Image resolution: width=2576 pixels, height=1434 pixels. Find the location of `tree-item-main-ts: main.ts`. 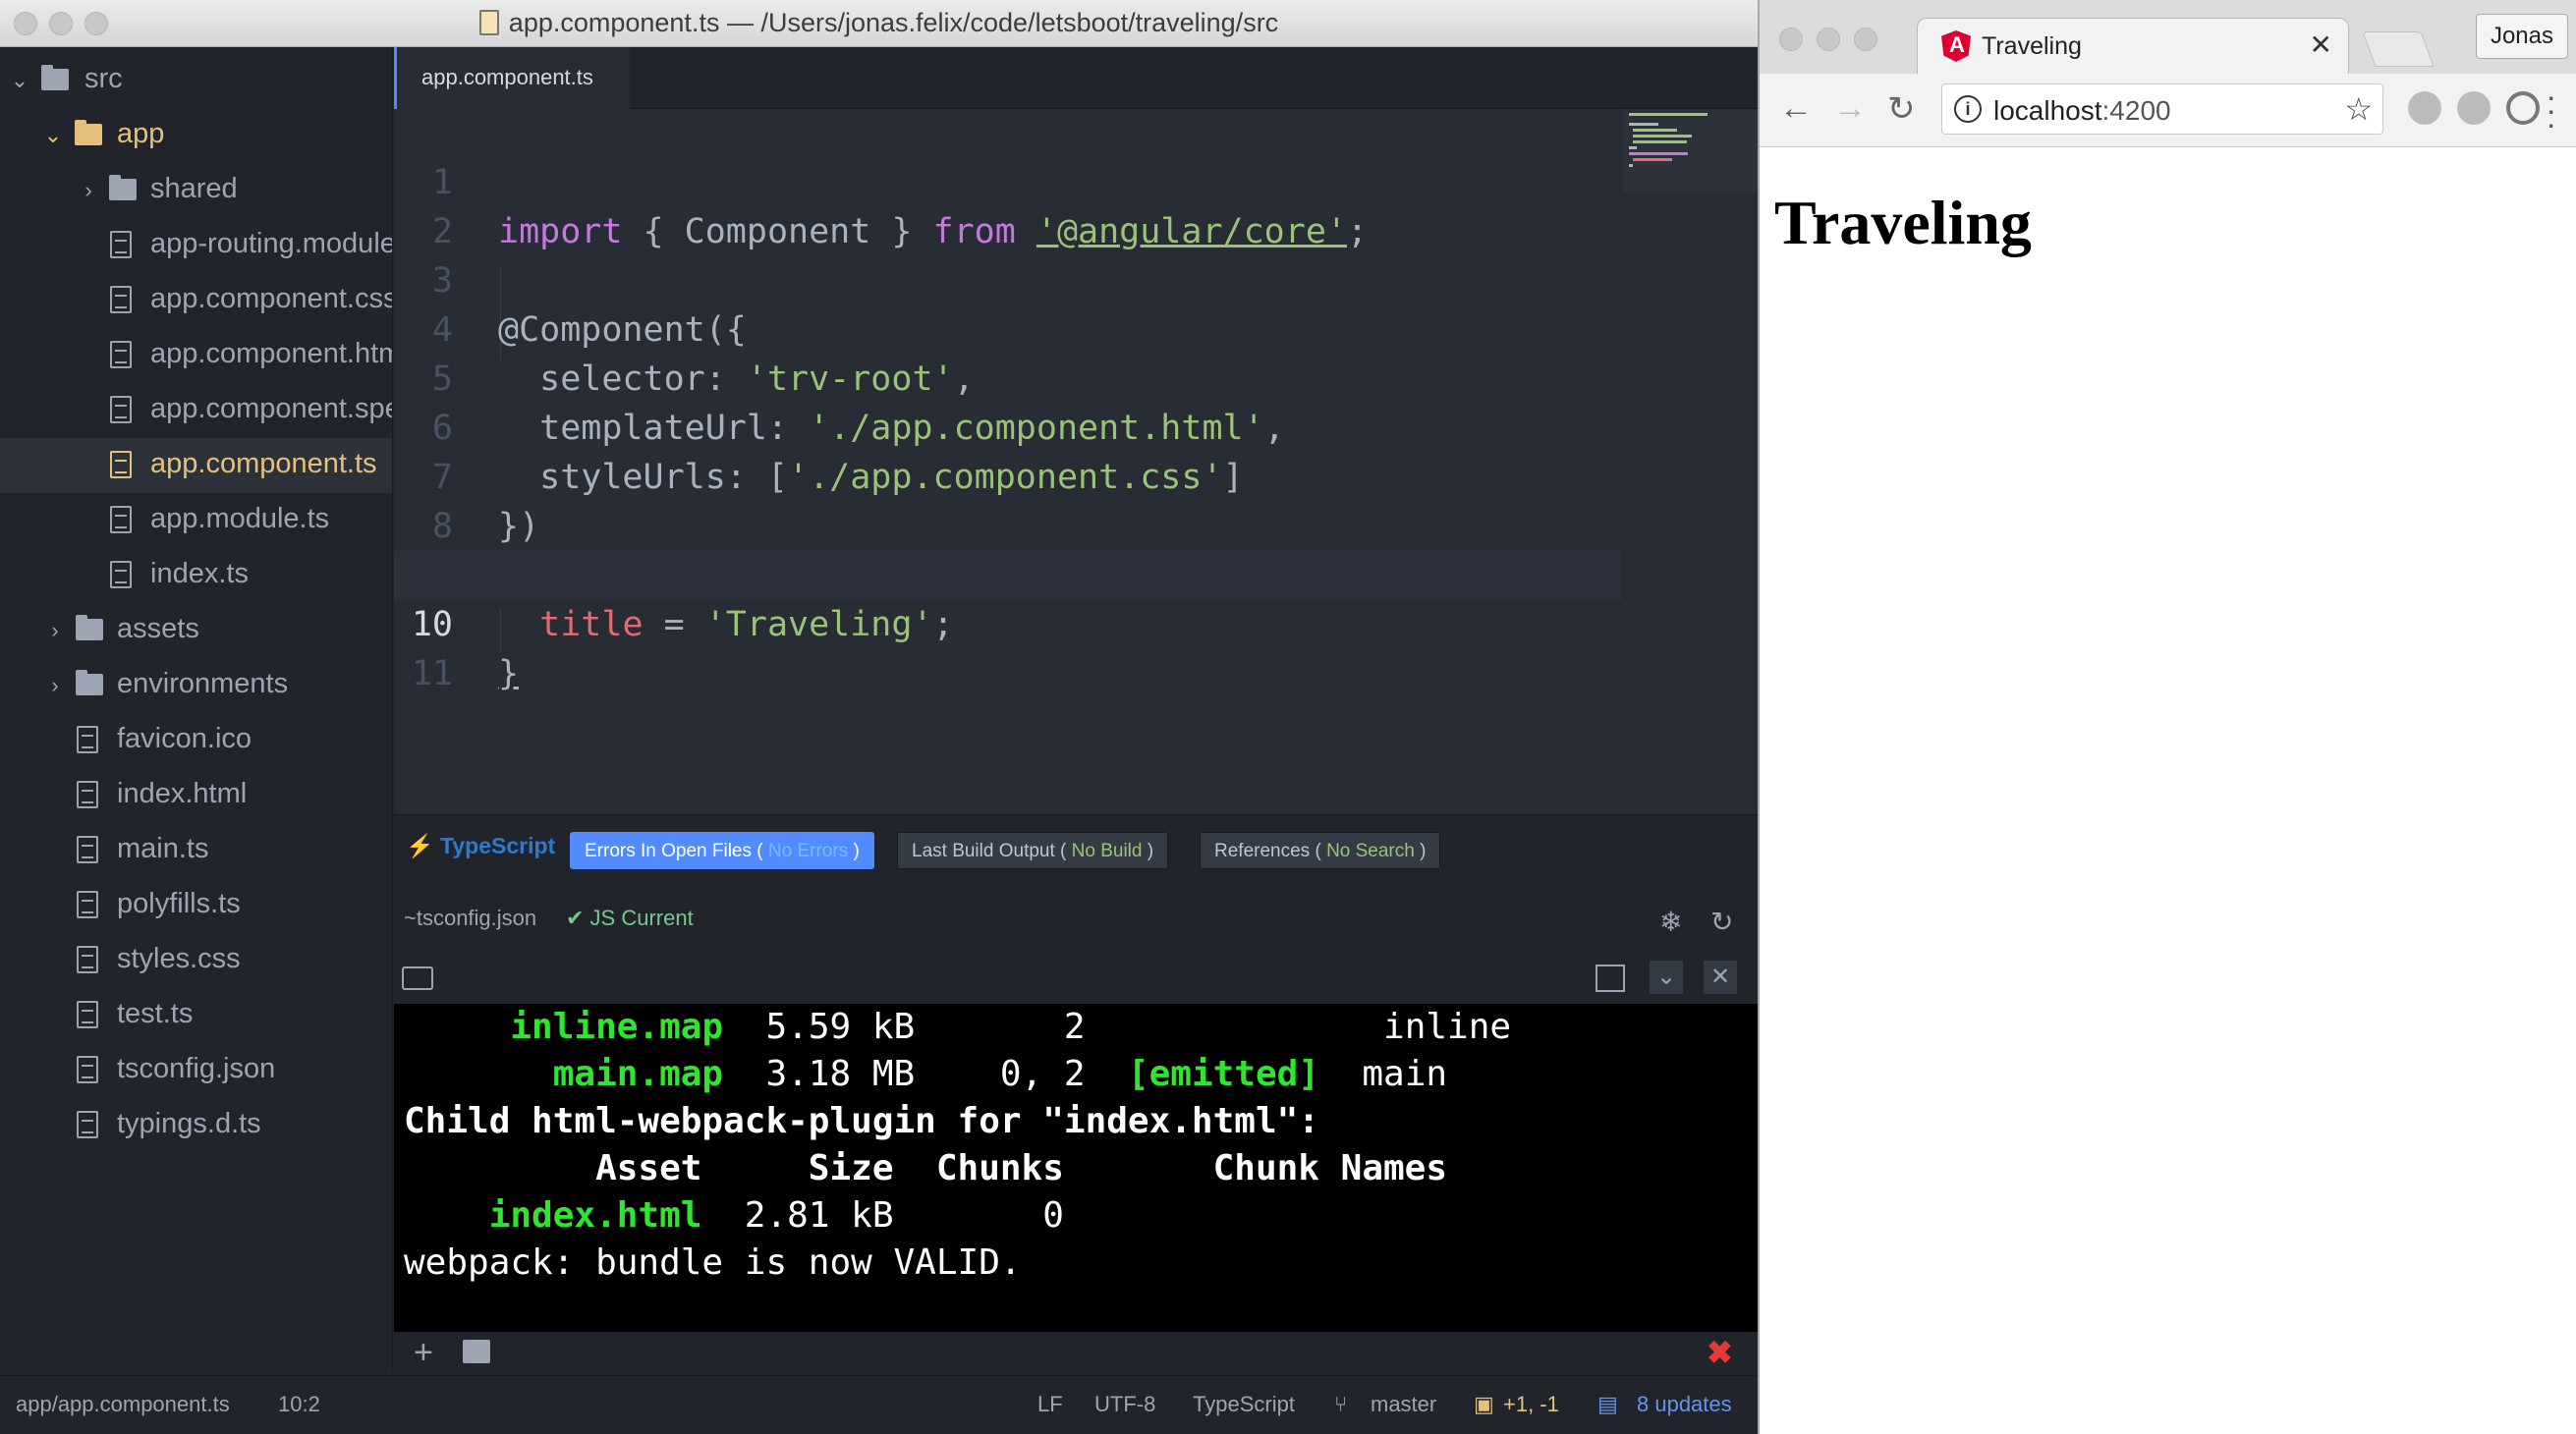

tree-item-main-ts: main.ts is located at coordinates (196, 850).